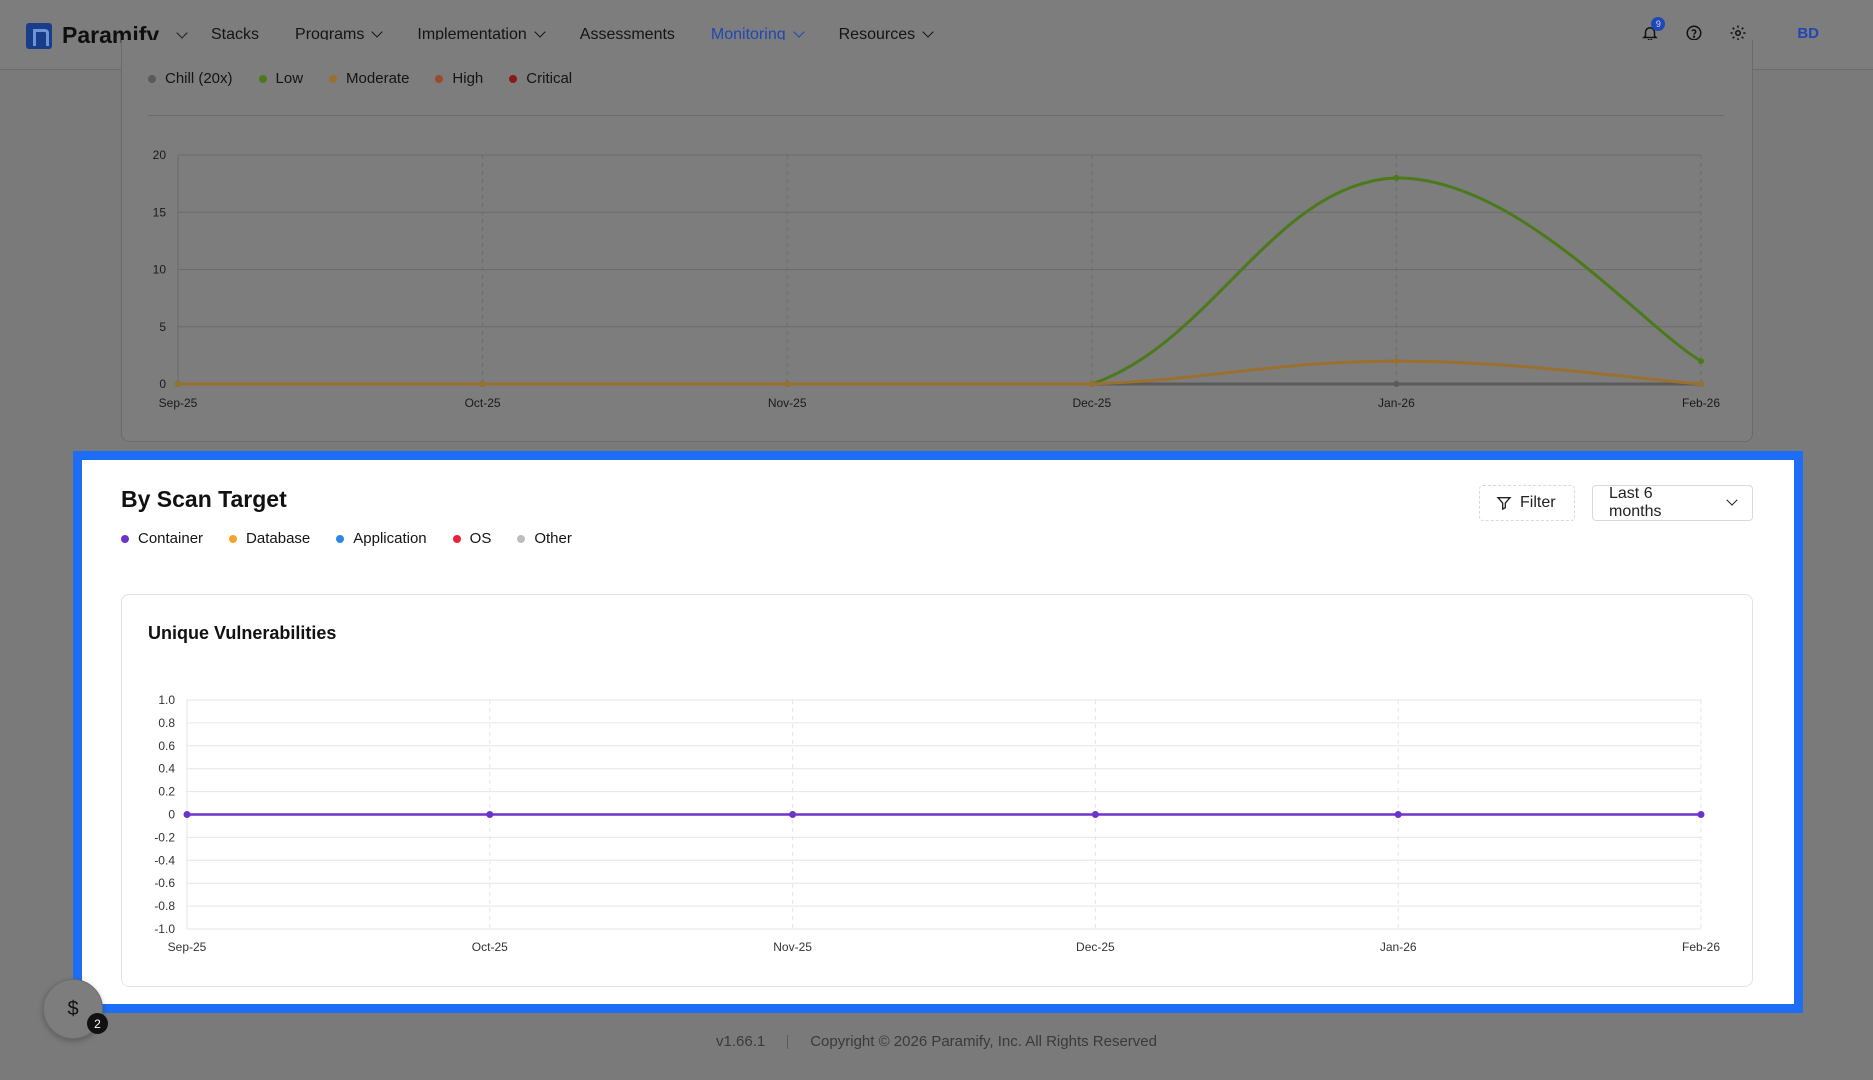  Describe the element at coordinates (1658, 24) in the screenshot. I see `notification-count-badge: 9` at that location.